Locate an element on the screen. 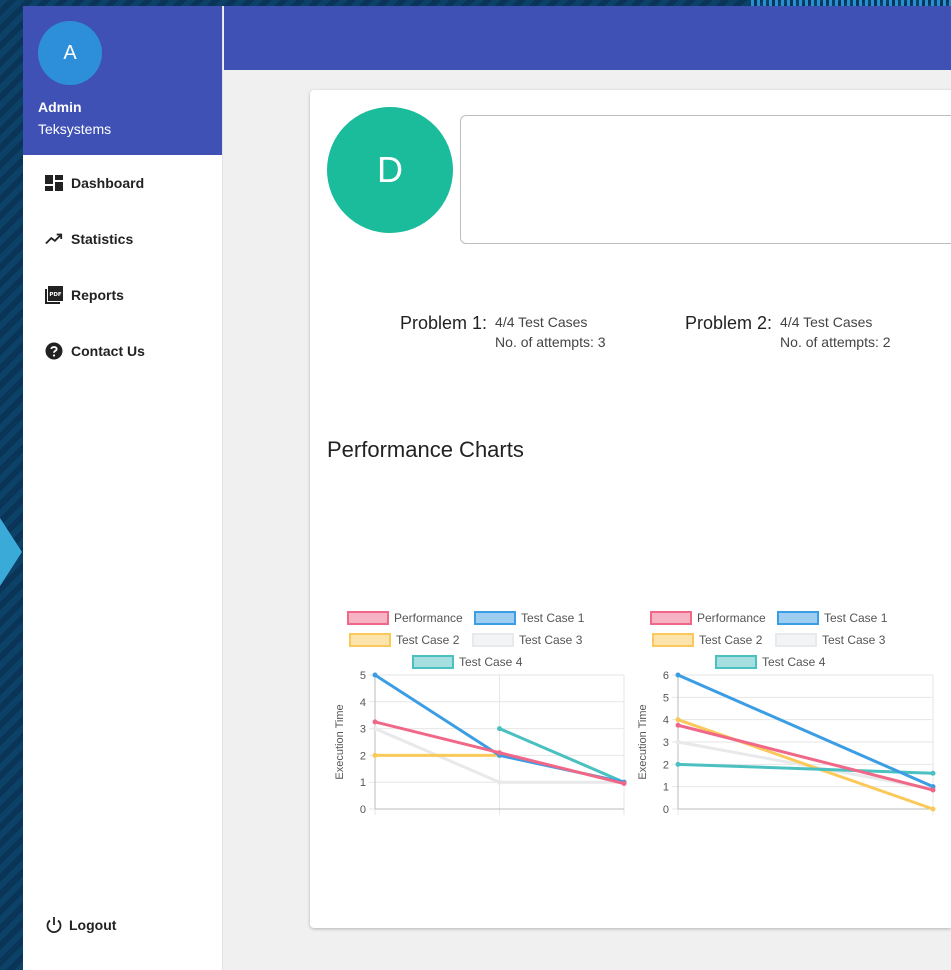  logout-button: Logout is located at coordinates (80, 925).